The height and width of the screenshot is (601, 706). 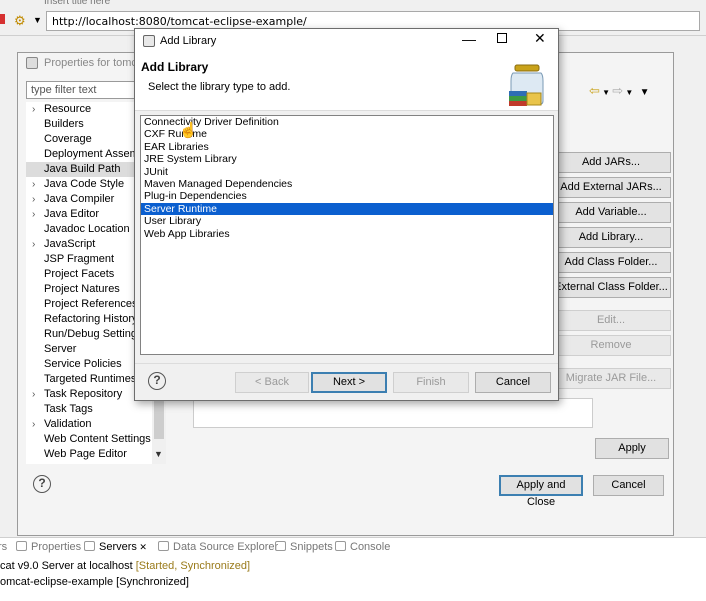 What do you see at coordinates (163, 546) in the screenshot?
I see `database-icon` at bounding box center [163, 546].